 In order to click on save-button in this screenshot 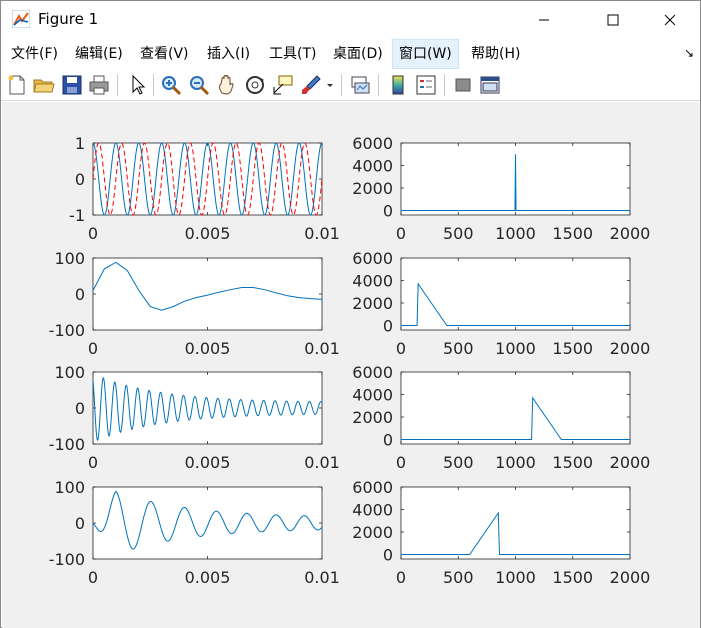, I will do `click(72, 85)`.